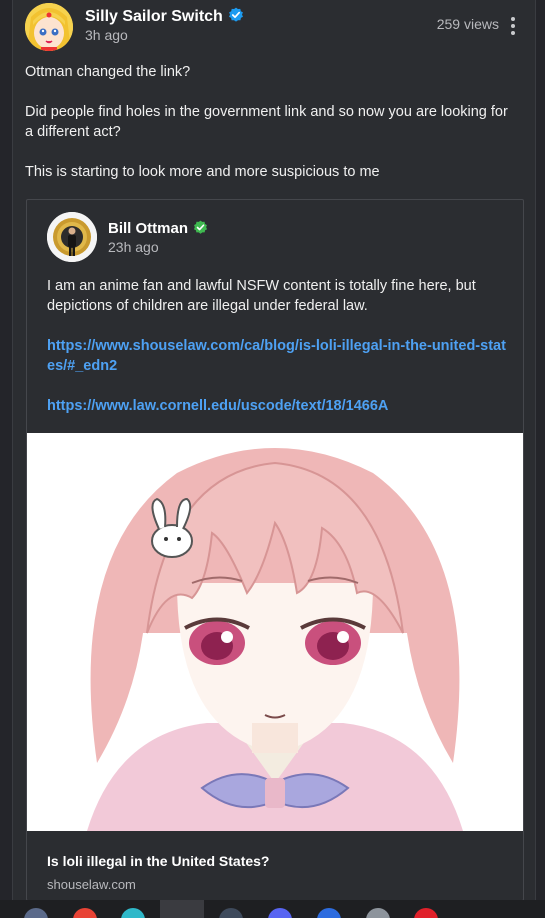 The height and width of the screenshot is (918, 545). Describe the element at coordinates (426, 913) in the screenshot. I see `opera-icon` at that location.